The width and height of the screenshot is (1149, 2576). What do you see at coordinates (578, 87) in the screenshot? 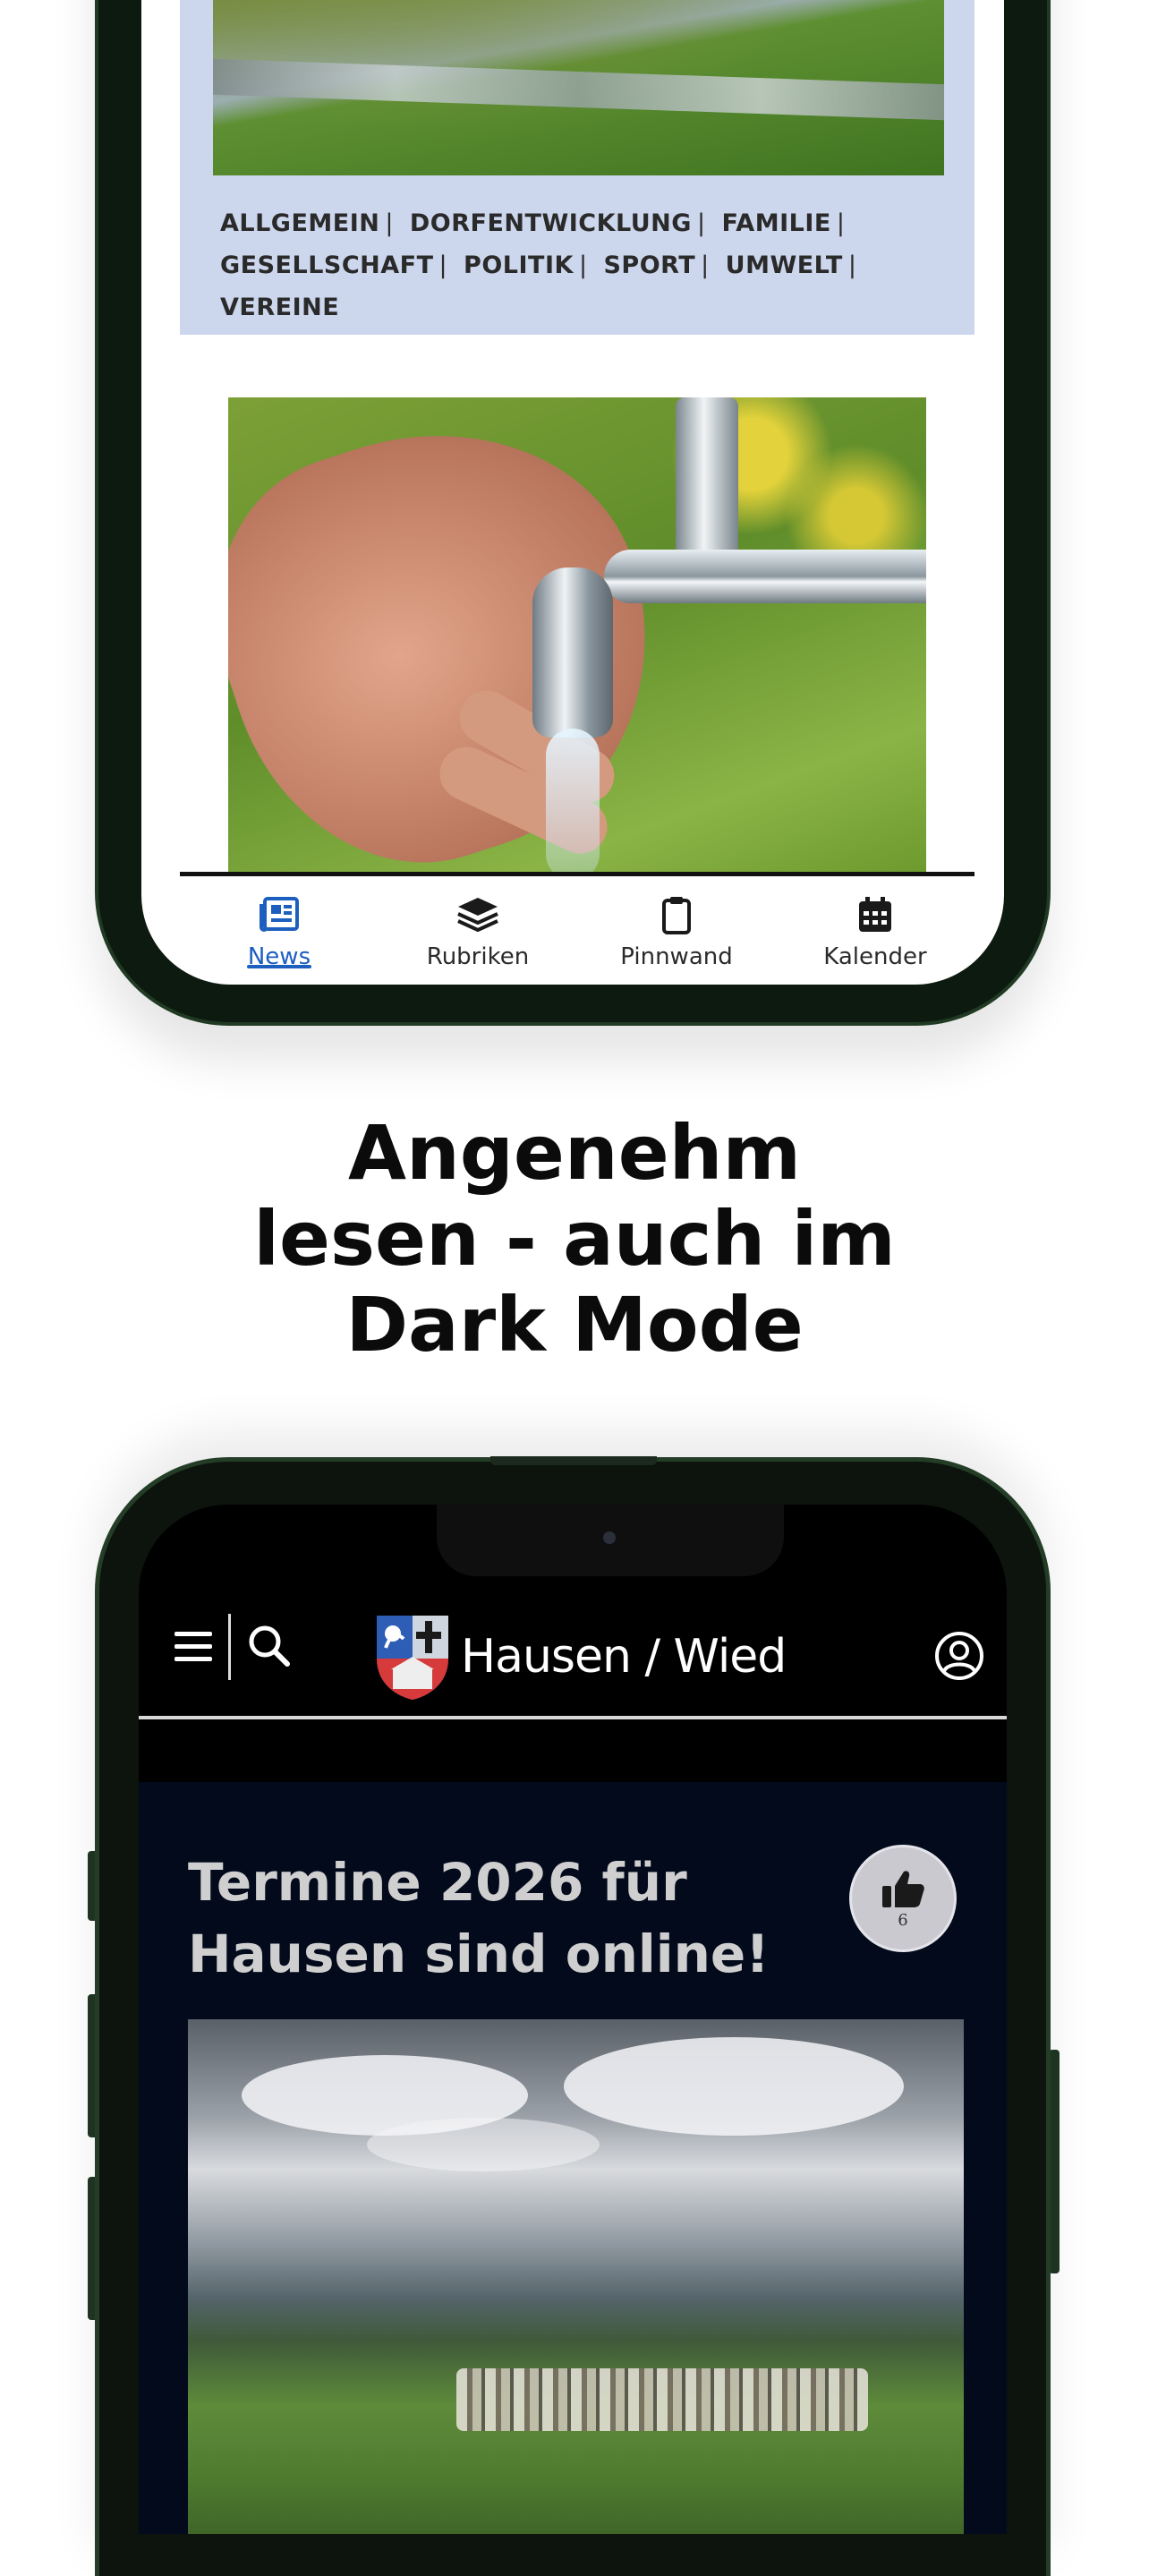
I see `river-landscape-photo` at bounding box center [578, 87].